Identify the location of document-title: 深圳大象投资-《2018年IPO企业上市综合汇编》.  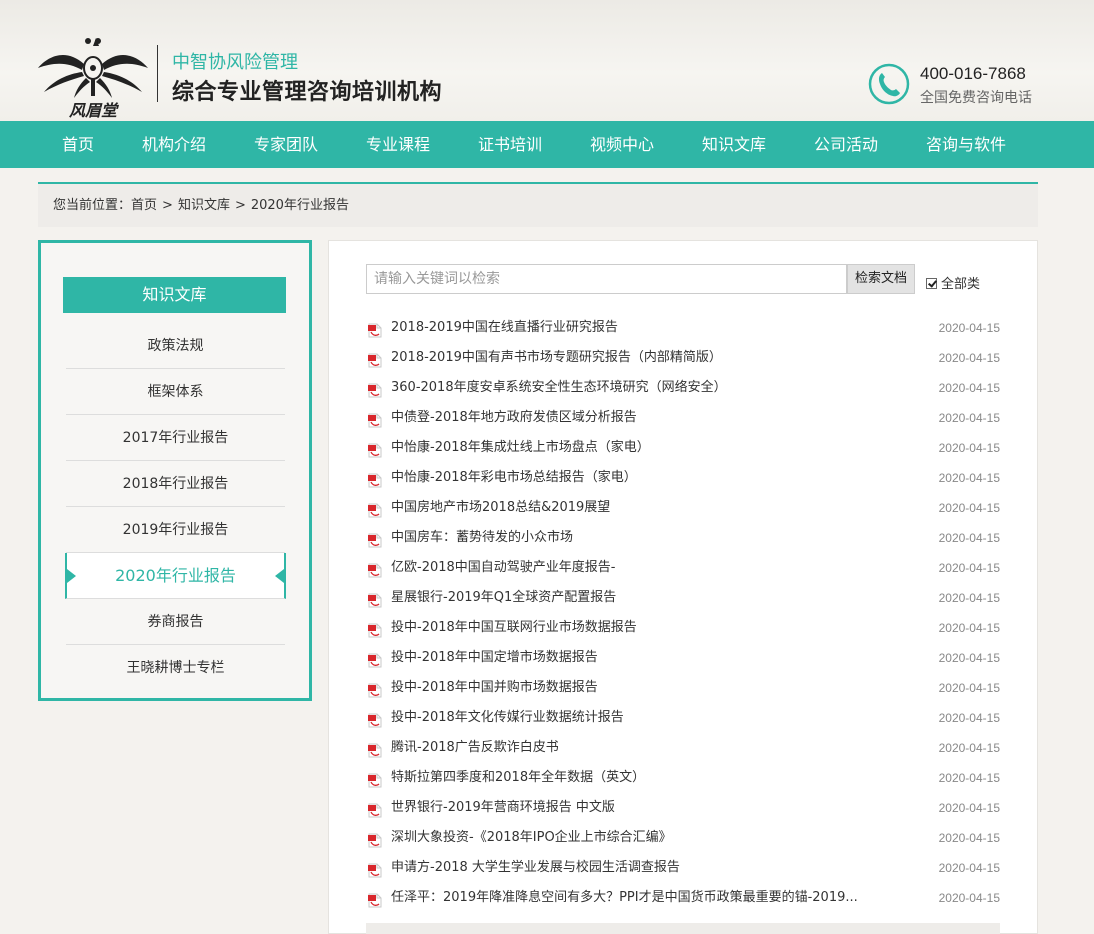
(531, 838).